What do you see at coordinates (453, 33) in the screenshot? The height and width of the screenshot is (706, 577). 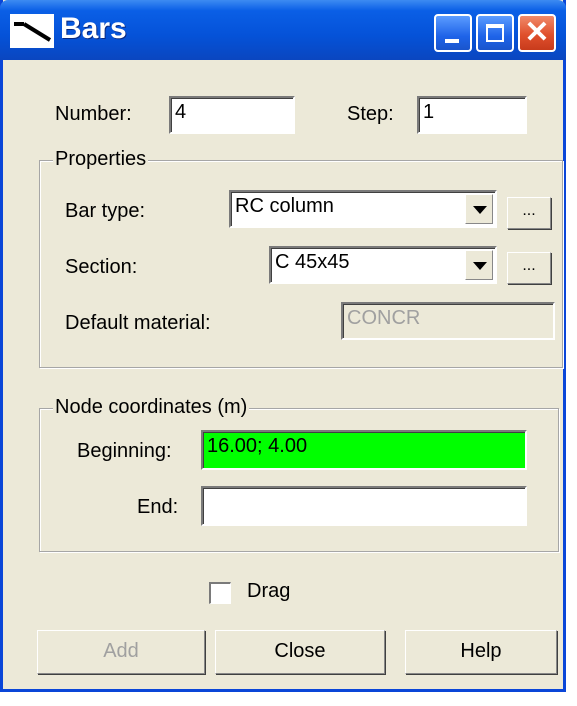 I see `minimize-button` at bounding box center [453, 33].